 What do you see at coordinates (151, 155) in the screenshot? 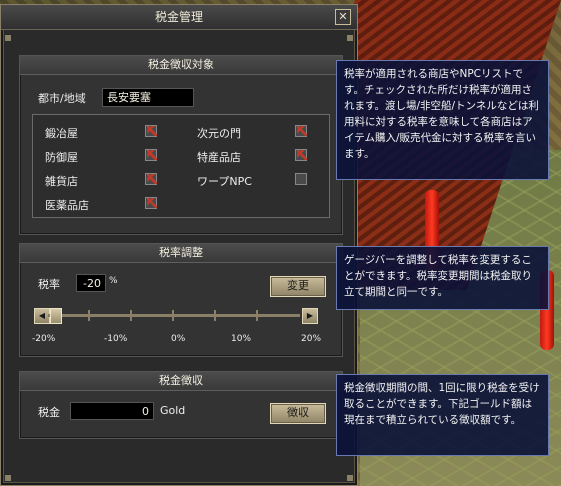
I see `store-checkbox-armor` at bounding box center [151, 155].